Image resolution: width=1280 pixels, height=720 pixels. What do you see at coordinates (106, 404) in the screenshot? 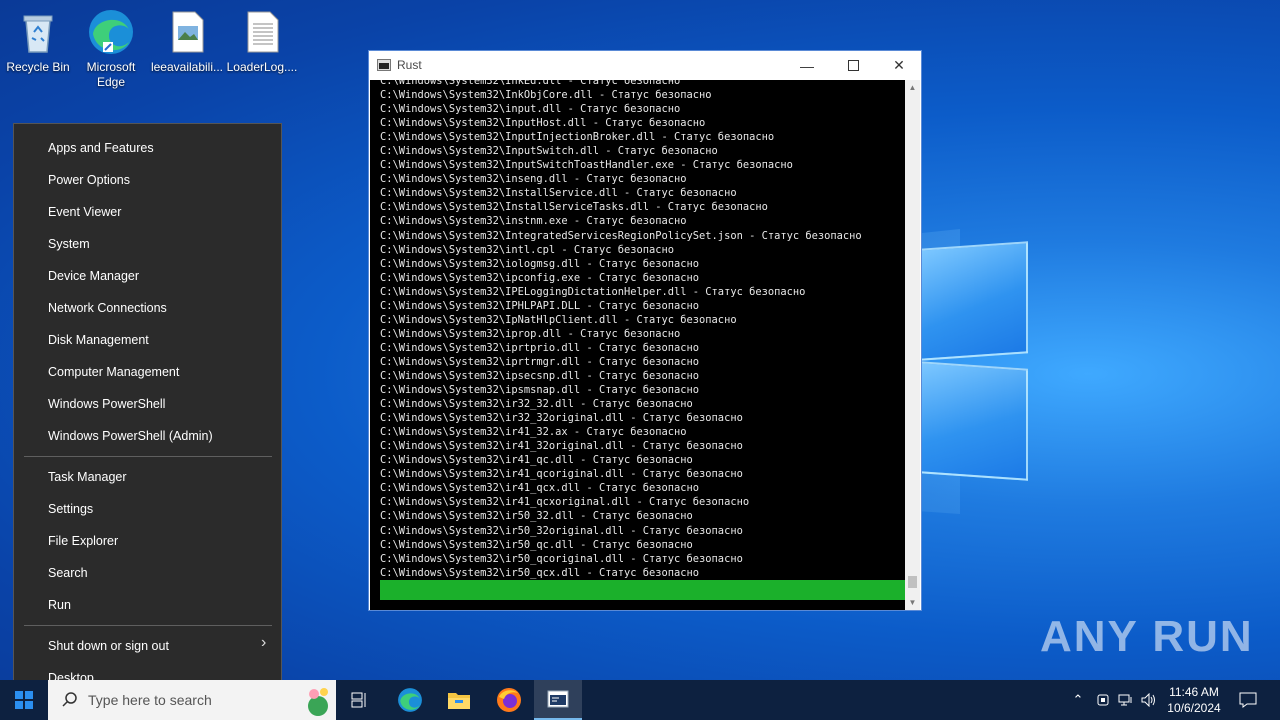
I see `menu-item-windows-powershell: Windows PowerShell` at bounding box center [106, 404].